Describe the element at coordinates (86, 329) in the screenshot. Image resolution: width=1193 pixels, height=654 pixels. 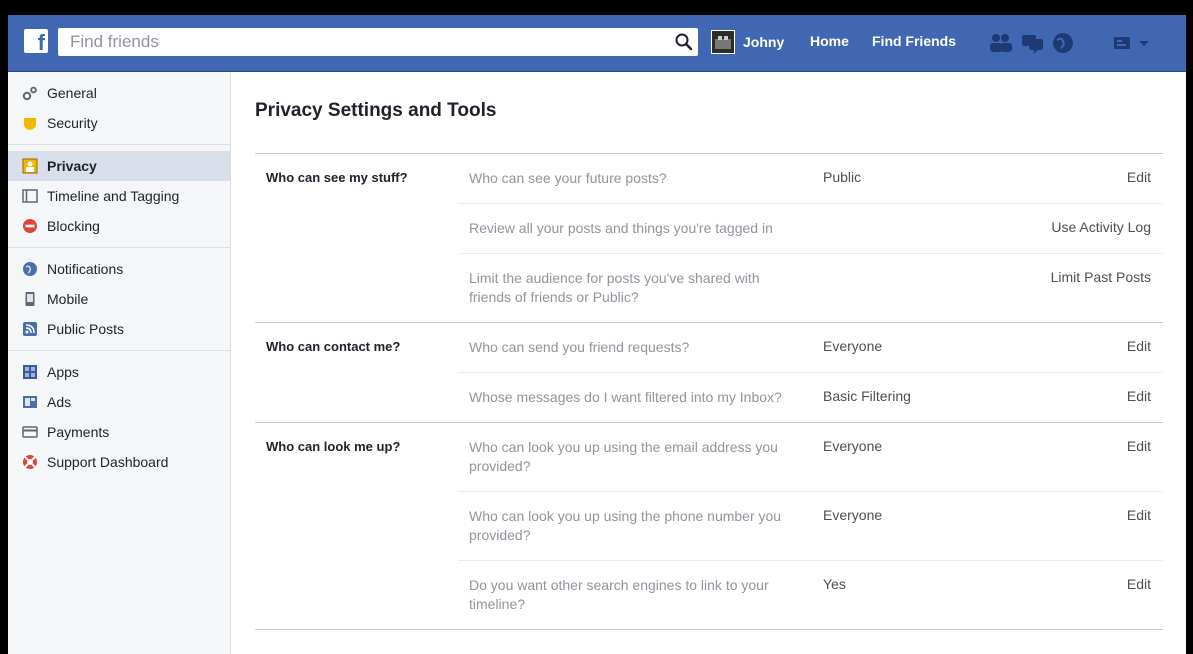
I see `sidebar-item-label: Public Posts` at that location.